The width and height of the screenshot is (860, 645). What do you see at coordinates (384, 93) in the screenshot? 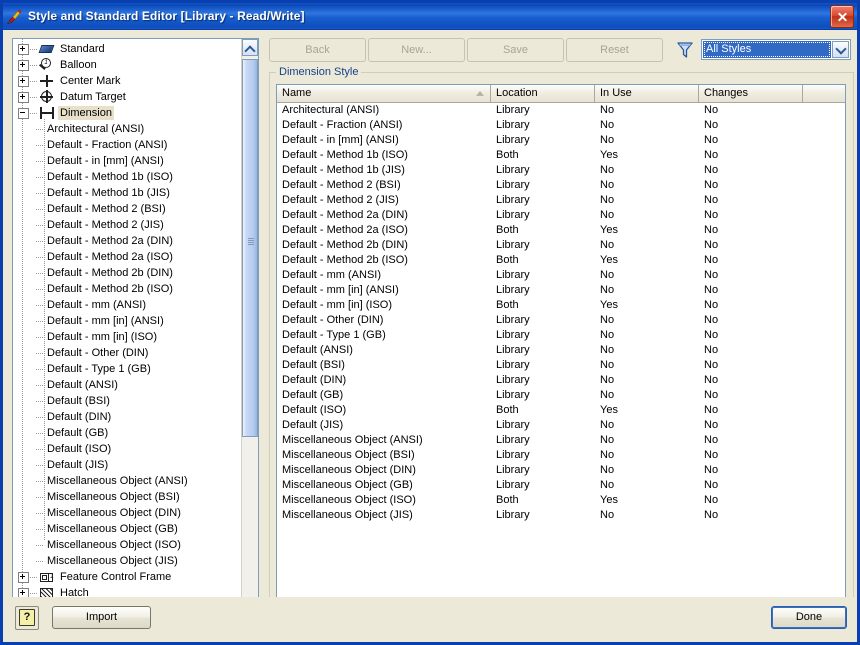
I see `column-header-name: Name` at bounding box center [384, 93].